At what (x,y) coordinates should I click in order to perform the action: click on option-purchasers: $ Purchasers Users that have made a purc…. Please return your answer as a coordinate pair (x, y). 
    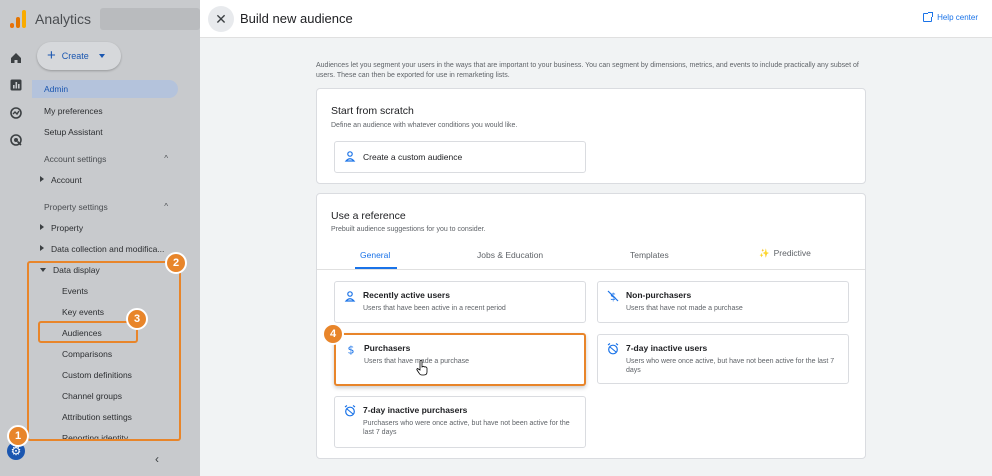
    Looking at the image, I should click on (460, 359).